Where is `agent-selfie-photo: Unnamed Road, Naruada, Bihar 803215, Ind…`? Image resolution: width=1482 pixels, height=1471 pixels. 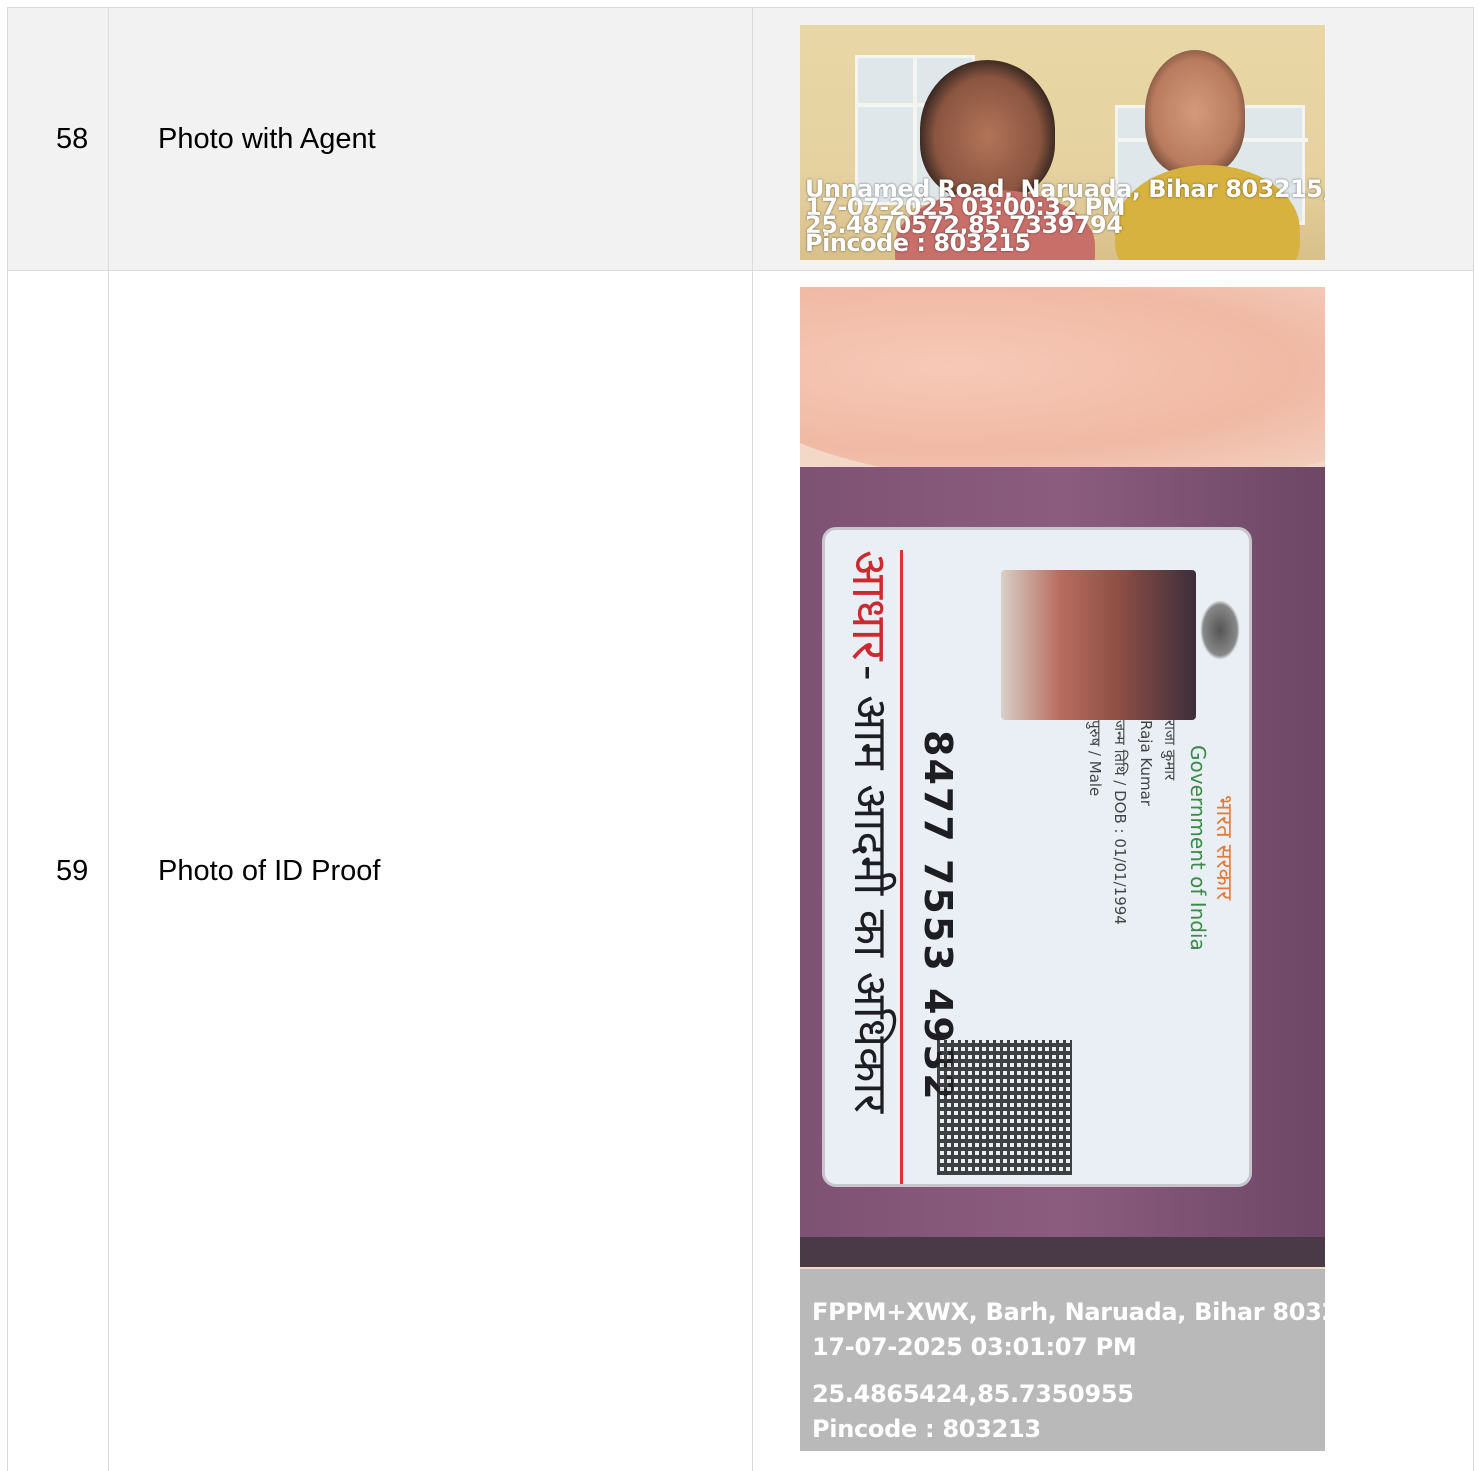 agent-selfie-photo: Unnamed Road, Naruada, Bihar 803215, Ind… is located at coordinates (1062, 142).